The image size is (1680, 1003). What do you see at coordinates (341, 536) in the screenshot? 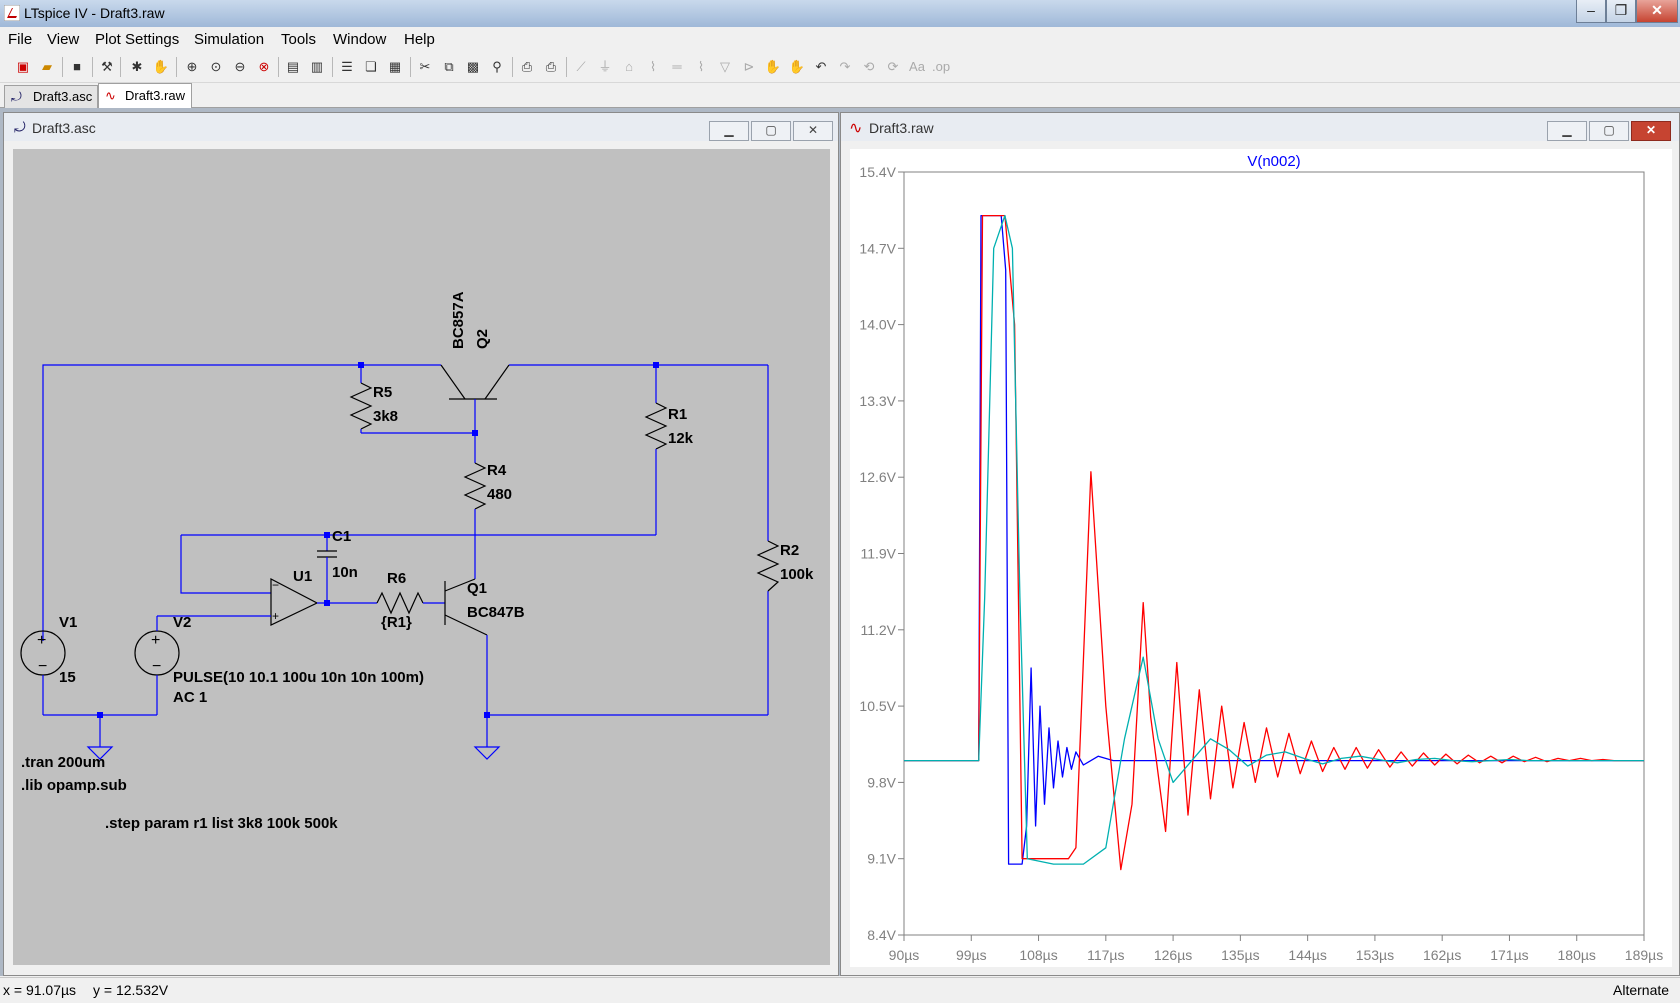
I see `c1-label: C1` at bounding box center [341, 536].